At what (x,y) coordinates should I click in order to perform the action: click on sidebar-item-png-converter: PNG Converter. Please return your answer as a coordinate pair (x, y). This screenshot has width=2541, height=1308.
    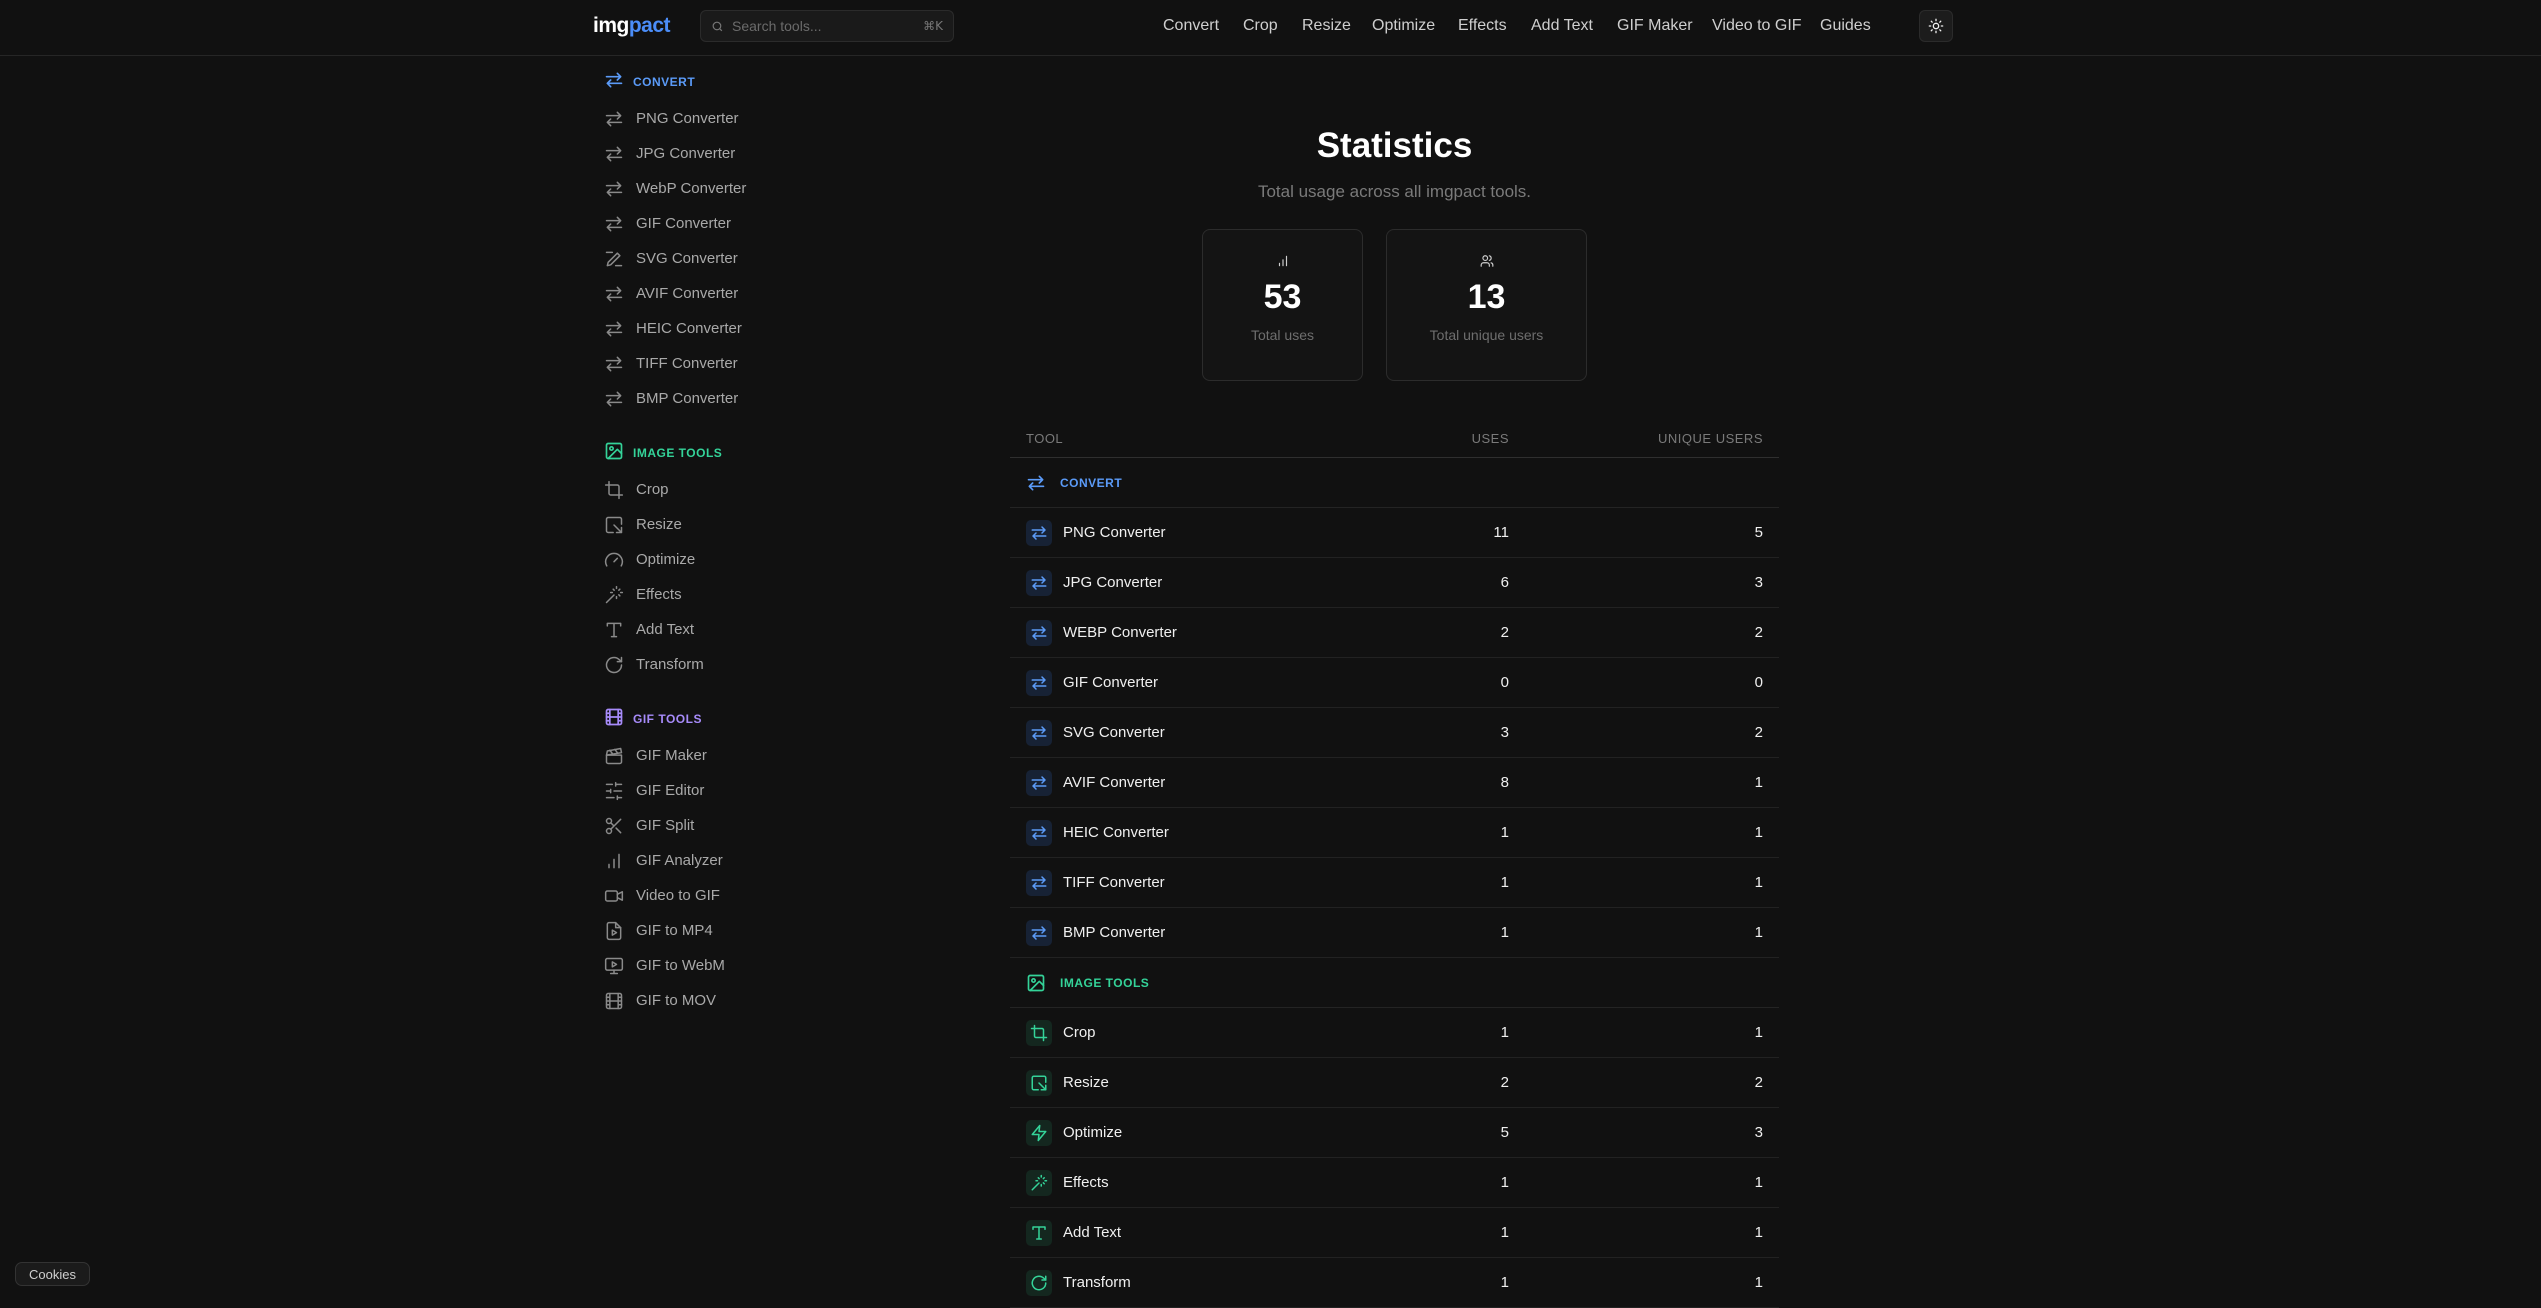
    Looking at the image, I should click on (724, 118).